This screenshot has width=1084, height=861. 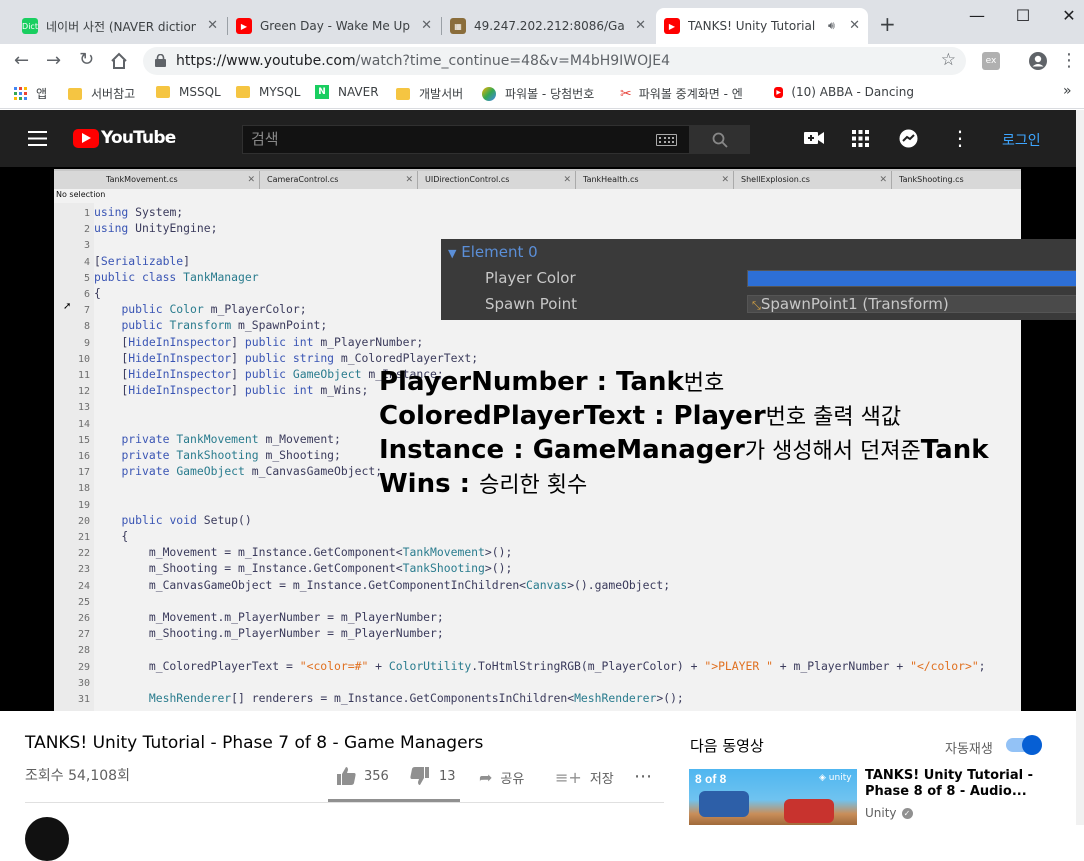 What do you see at coordinates (948, 60) in the screenshot?
I see `bookmark-star-icon: ☆` at bounding box center [948, 60].